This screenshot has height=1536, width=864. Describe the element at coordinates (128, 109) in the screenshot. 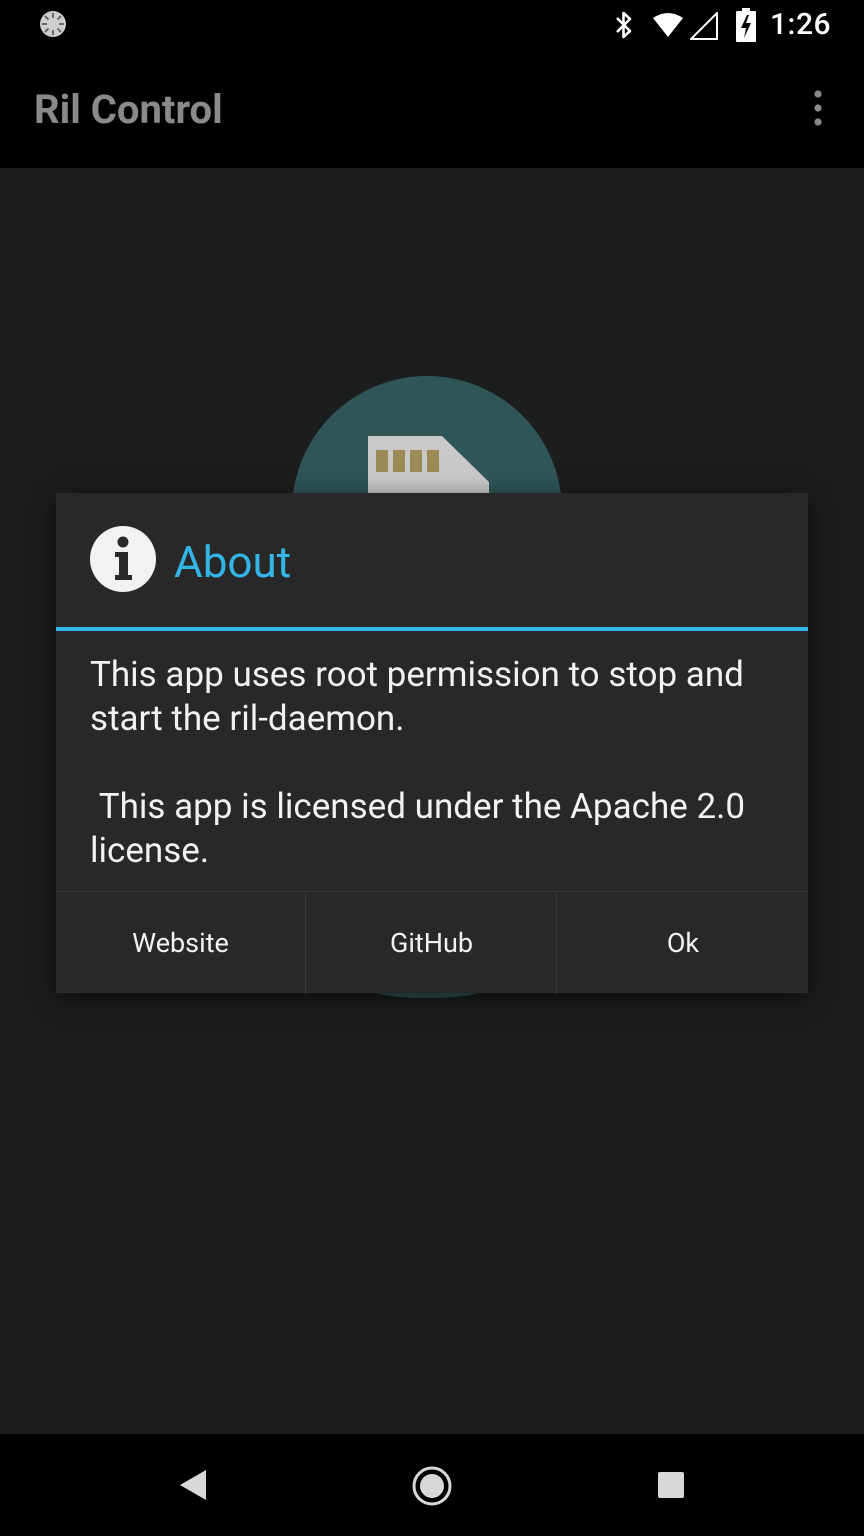

I see `app-title: Ril Control` at that location.